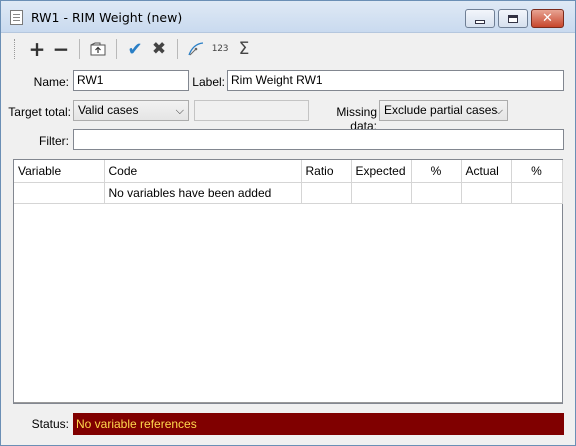  I want to click on column-header-actual: Actual, so click(486, 171).